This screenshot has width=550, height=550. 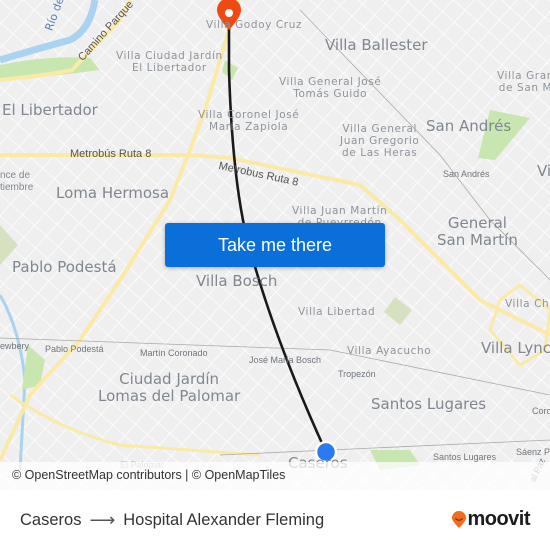 I want to click on map-label: Villa Bosch, so click(x=237, y=281).